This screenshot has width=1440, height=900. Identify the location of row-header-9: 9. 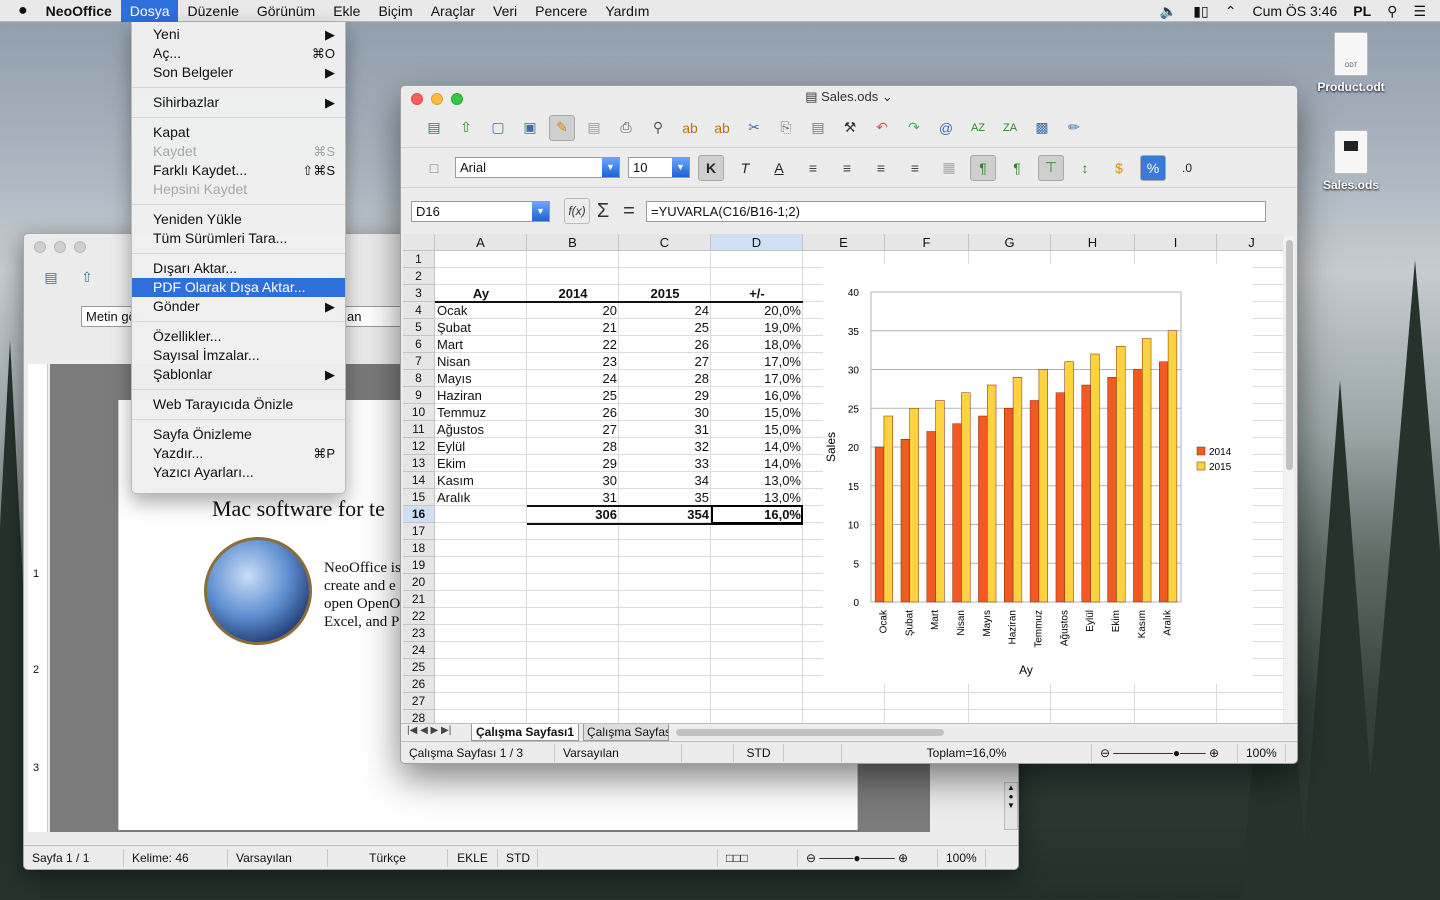
(419, 395).